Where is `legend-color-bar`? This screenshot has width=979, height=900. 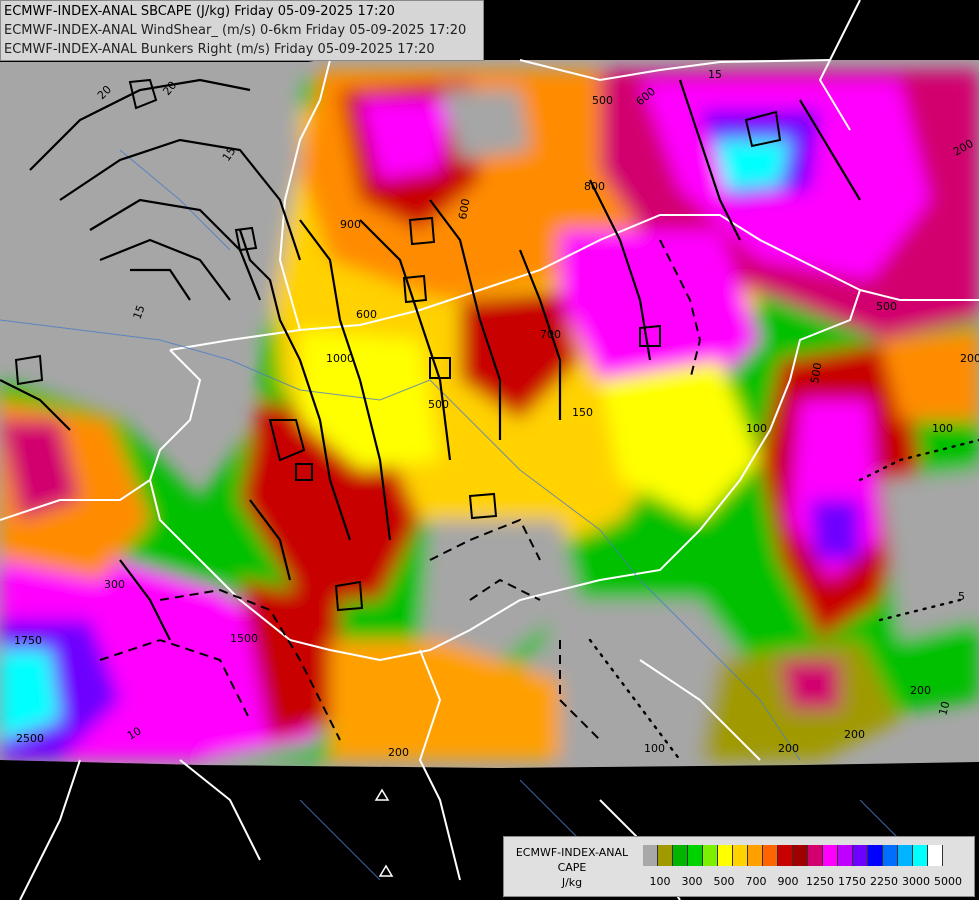
legend-color-bar is located at coordinates (793, 855).